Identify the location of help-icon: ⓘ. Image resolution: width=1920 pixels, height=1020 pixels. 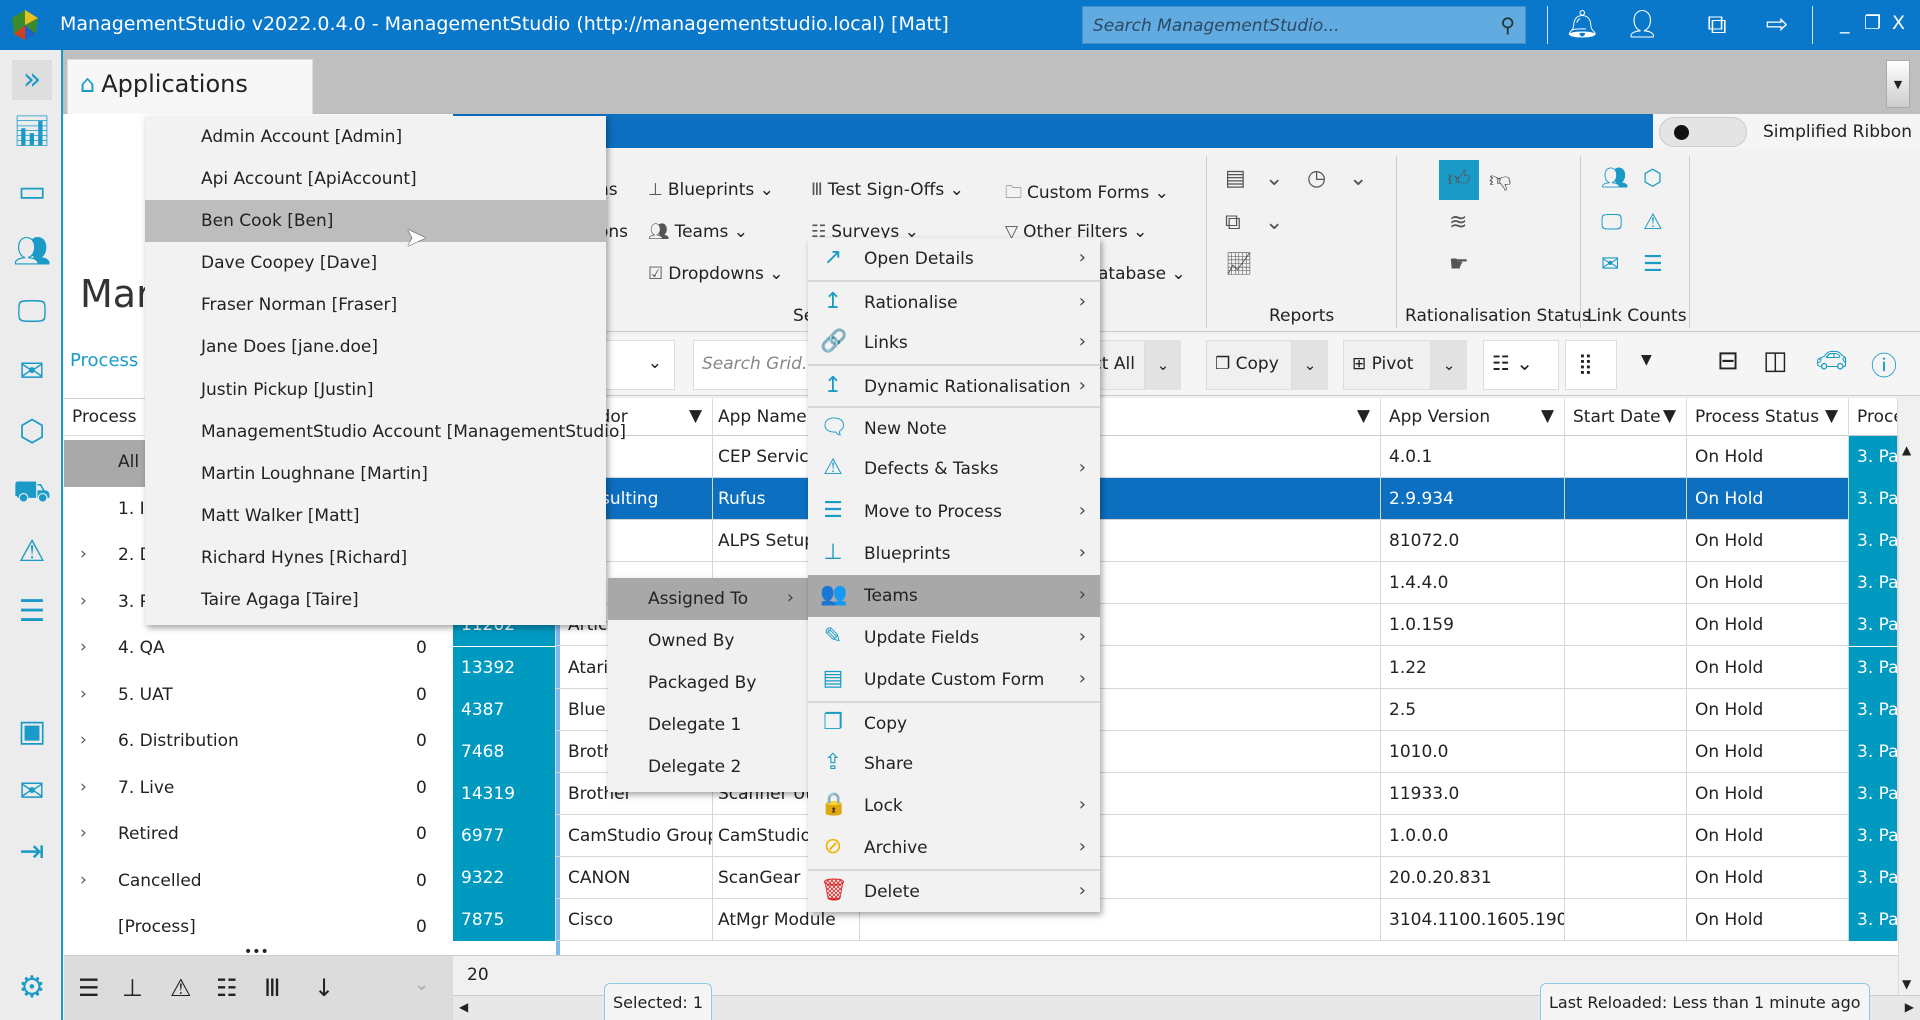
(1884, 364).